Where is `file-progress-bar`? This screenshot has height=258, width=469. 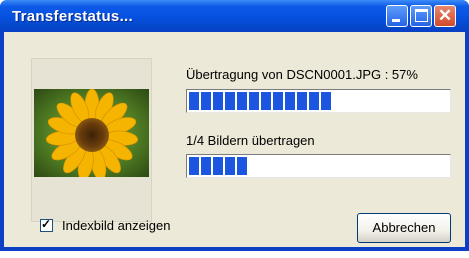
file-progress-bar is located at coordinates (318, 101).